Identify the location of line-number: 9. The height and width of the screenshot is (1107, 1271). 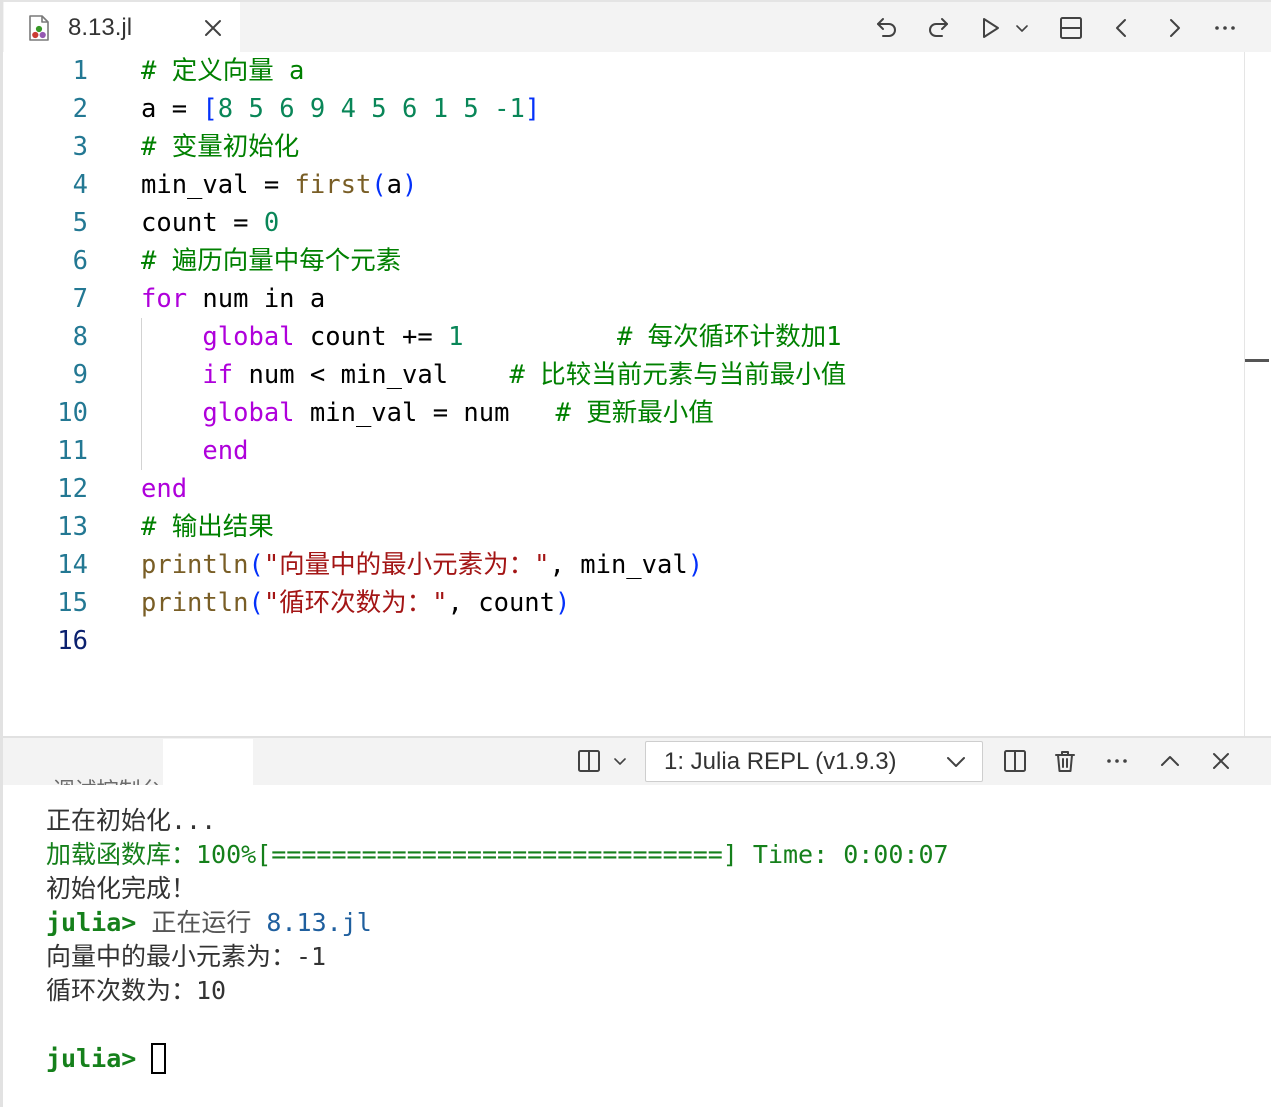
(80, 375).